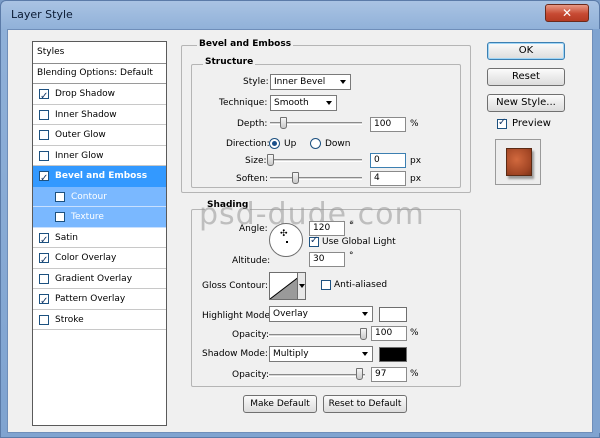 This screenshot has height=438, width=600. Describe the element at coordinates (321, 354) in the screenshot. I see `shadow-mode-select: Multiply` at that location.